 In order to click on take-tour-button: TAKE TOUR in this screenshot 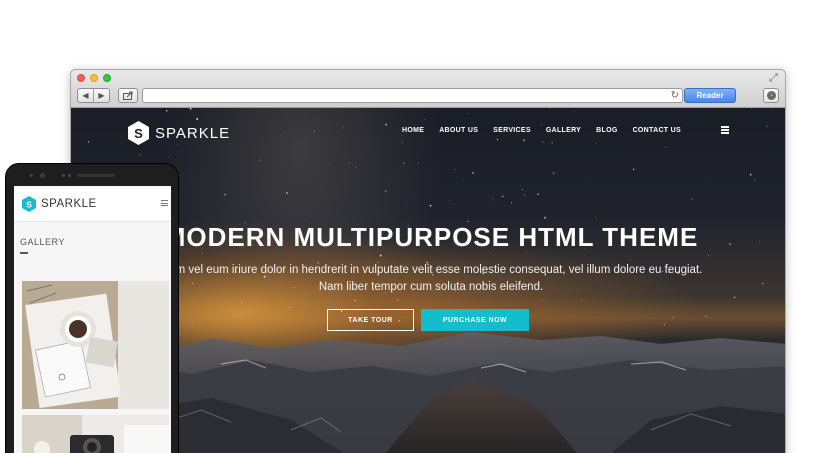, I will do `click(370, 320)`.